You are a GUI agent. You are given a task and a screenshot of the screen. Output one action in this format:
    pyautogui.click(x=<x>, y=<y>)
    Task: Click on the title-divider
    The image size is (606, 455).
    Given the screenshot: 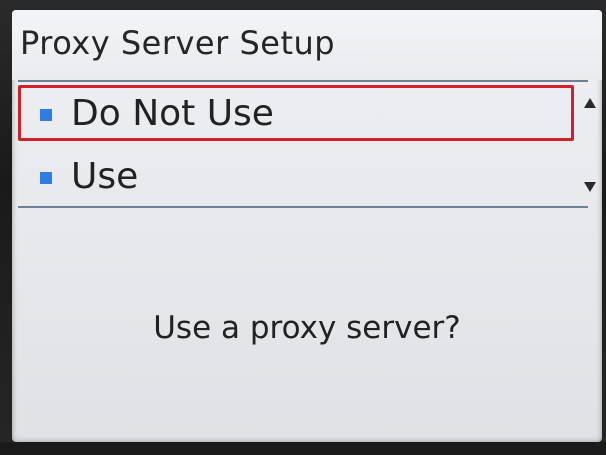 What is the action you would take?
    pyautogui.click(x=303, y=81)
    